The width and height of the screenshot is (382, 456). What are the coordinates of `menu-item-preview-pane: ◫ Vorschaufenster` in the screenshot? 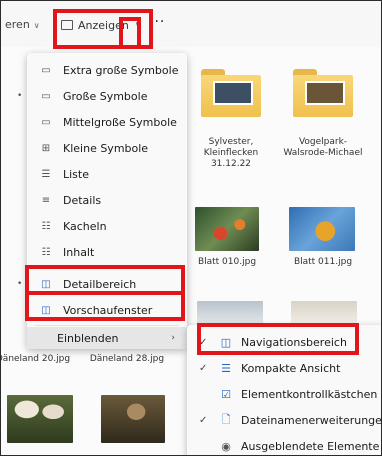 It's located at (107, 310).